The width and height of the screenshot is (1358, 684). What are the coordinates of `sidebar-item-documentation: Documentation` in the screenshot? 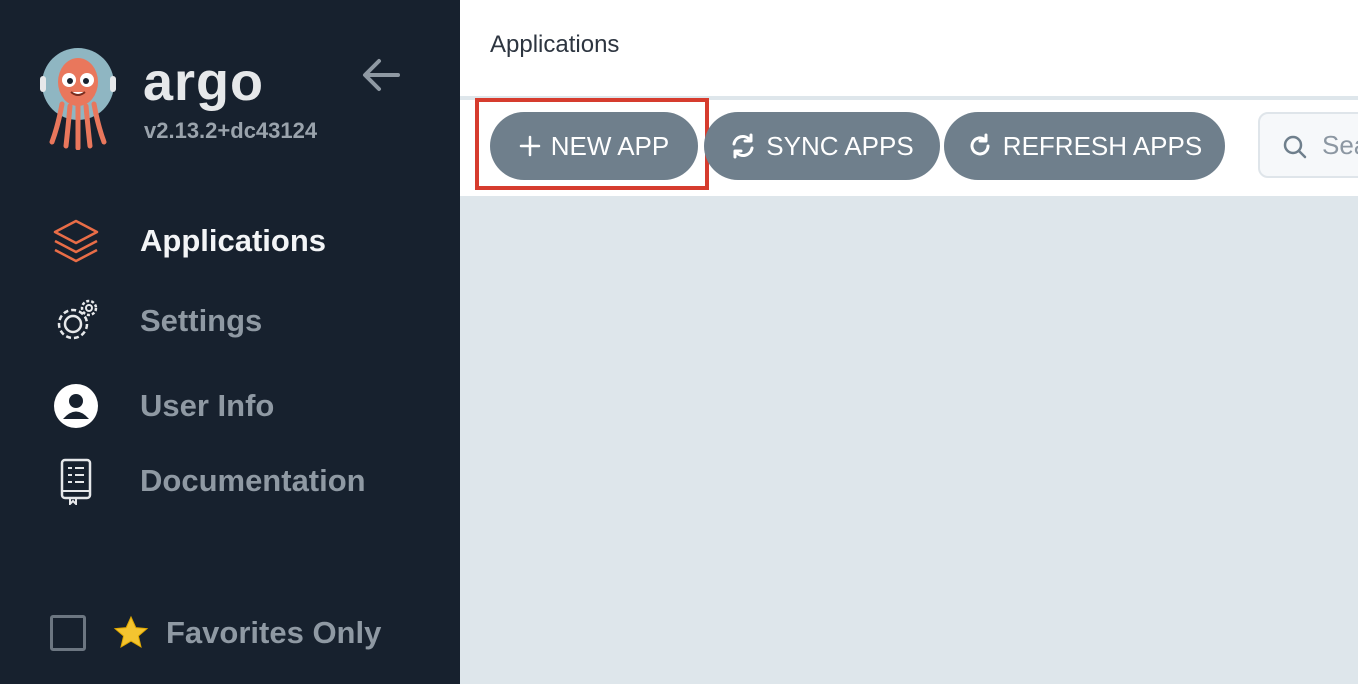 It's located at (240, 481).